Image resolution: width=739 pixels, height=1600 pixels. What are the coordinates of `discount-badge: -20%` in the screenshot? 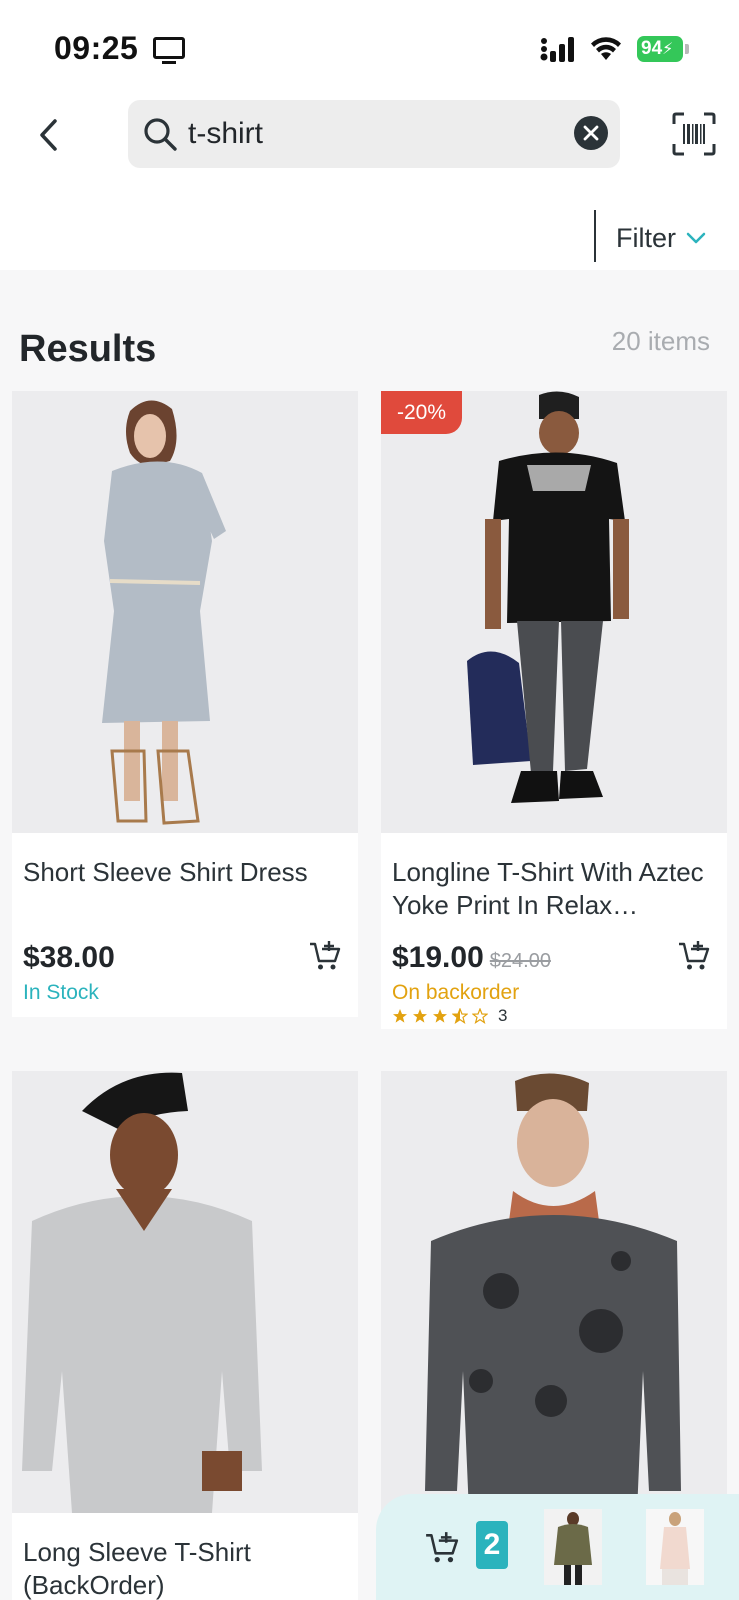 It's located at (421, 412).